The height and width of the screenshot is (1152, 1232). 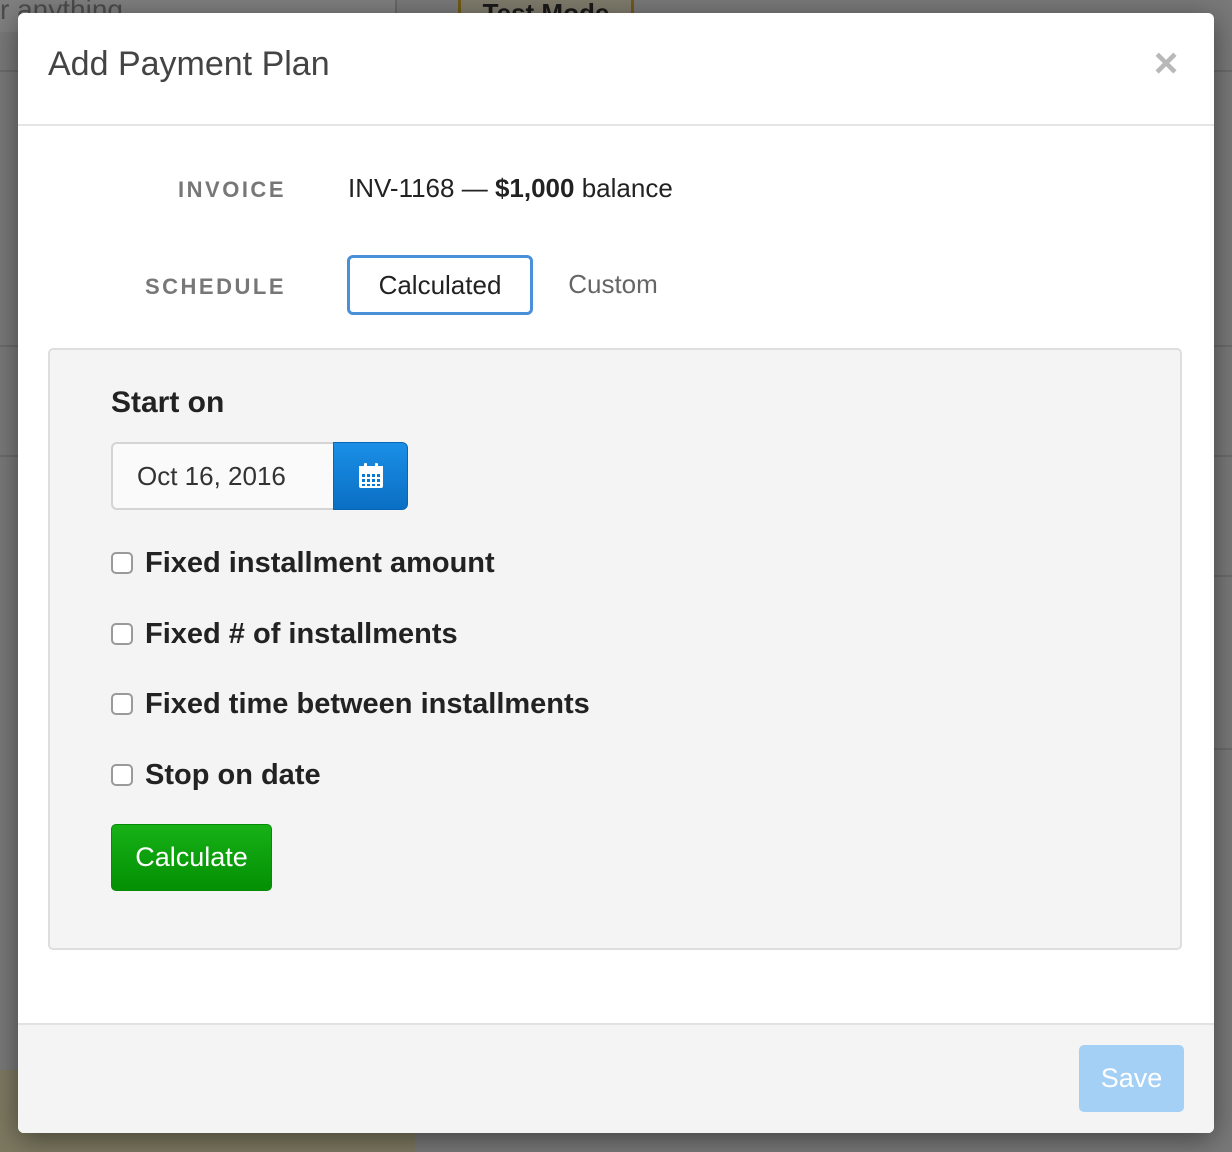 I want to click on modal-title: Add Payment Plan, so click(x=189, y=64).